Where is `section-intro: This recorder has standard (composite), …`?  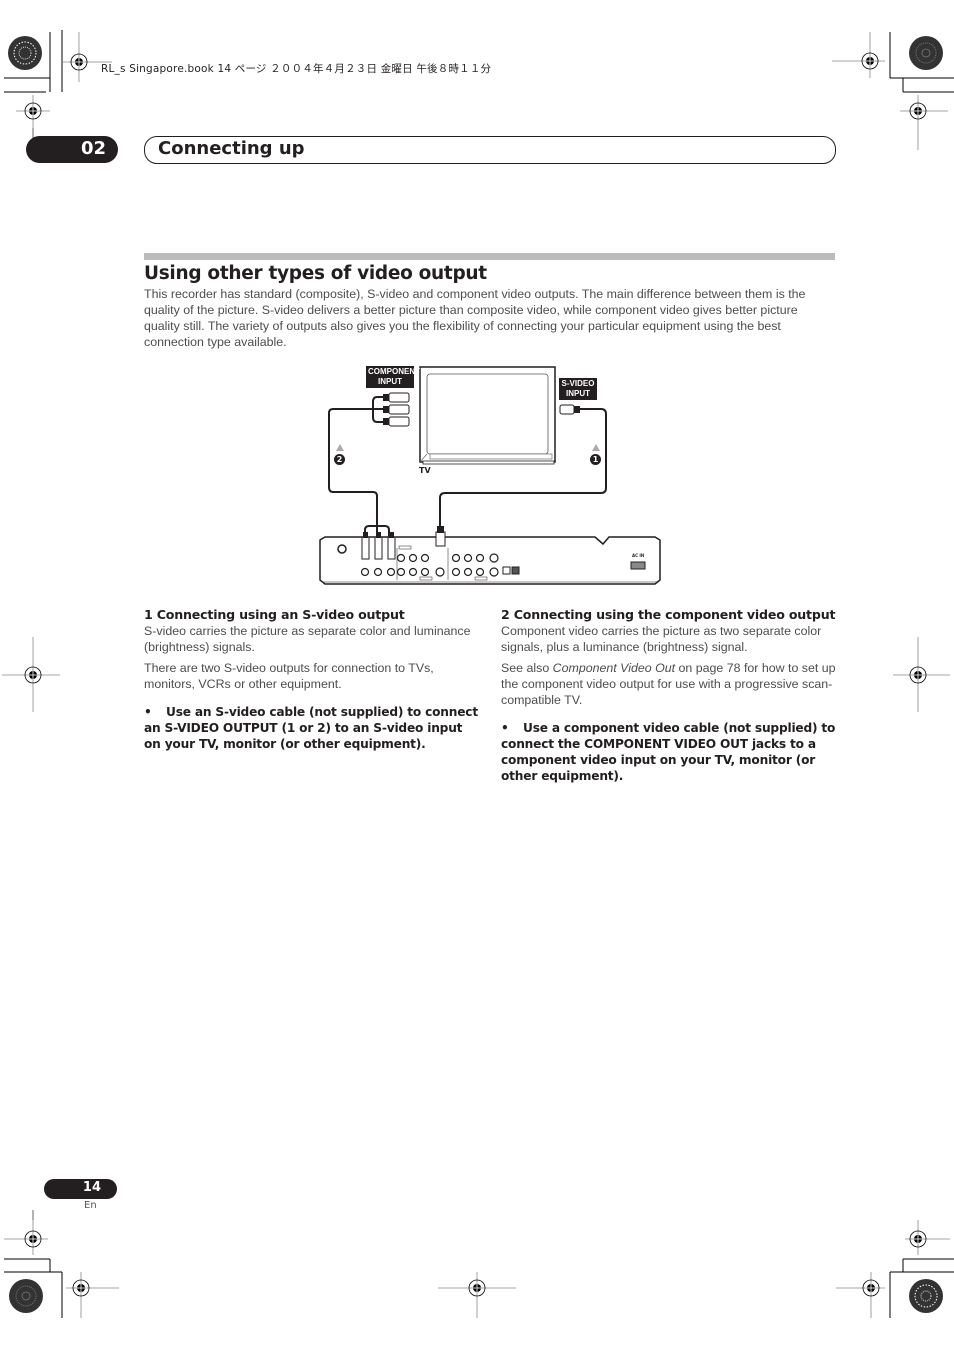 section-intro: This recorder has standard (composite), … is located at coordinates (475, 318).